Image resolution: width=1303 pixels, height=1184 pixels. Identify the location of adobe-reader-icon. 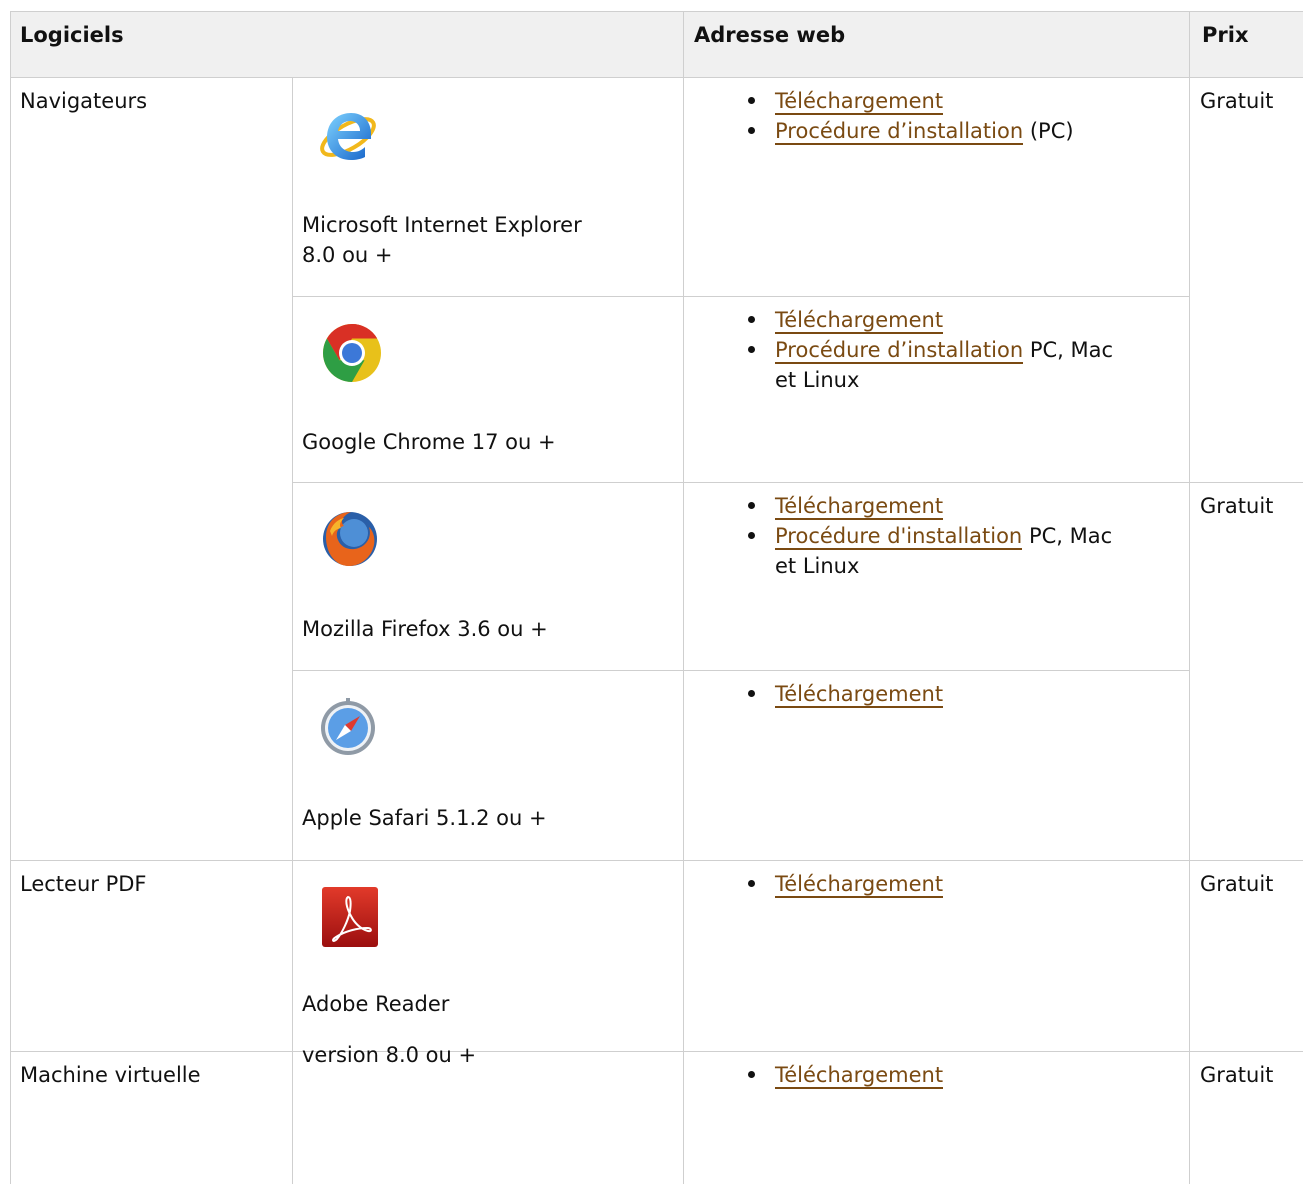
(350, 917).